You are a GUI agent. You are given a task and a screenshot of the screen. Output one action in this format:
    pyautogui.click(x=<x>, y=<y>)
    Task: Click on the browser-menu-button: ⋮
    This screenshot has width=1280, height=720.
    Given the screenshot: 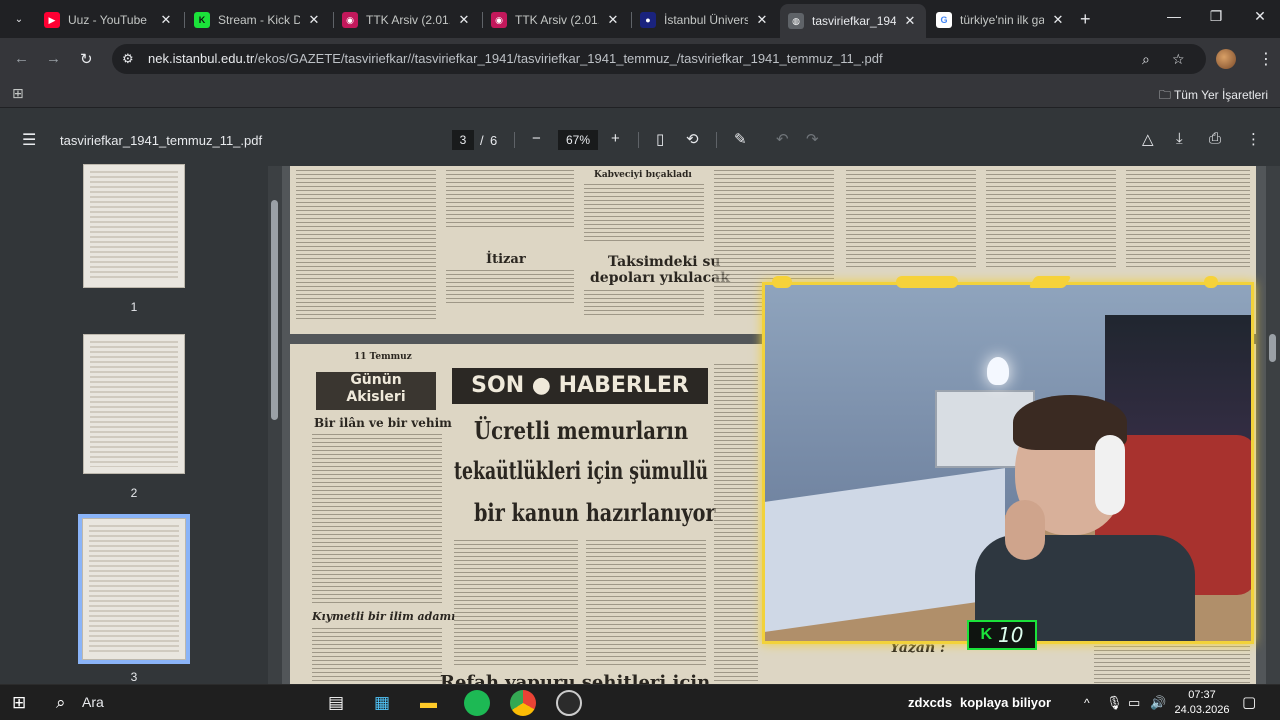 What is the action you would take?
    pyautogui.click(x=1266, y=59)
    